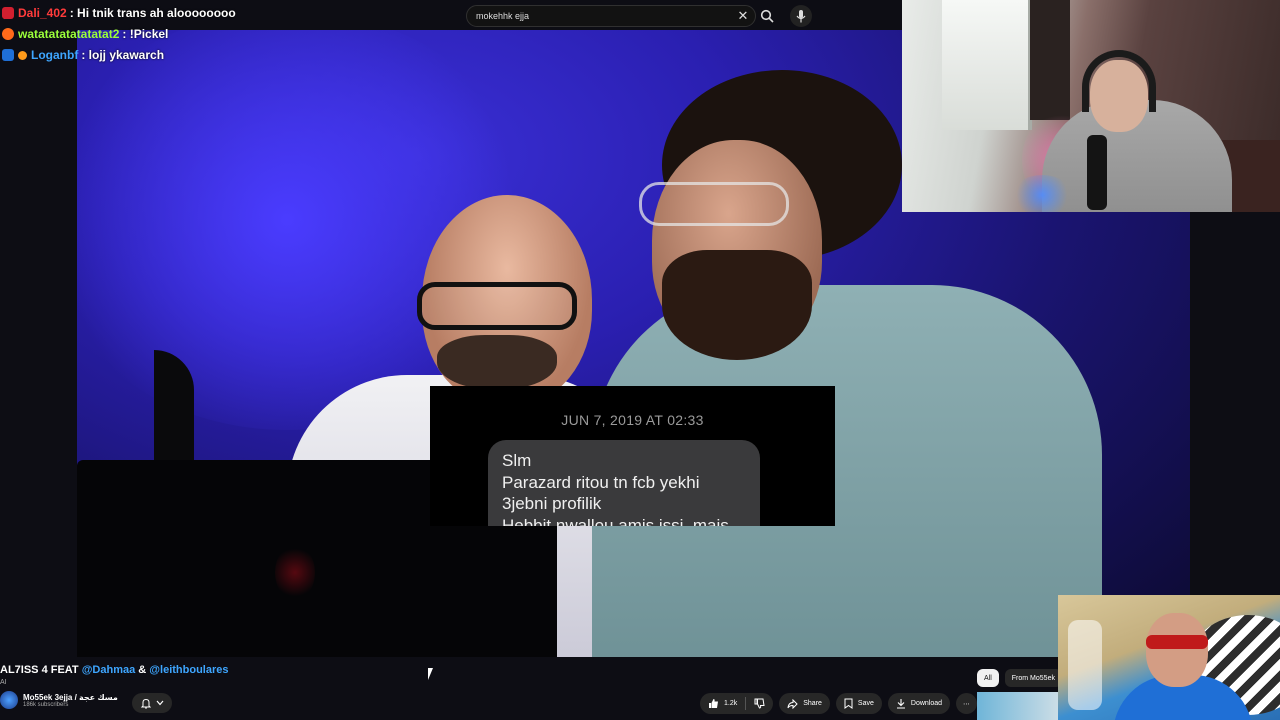  What do you see at coordinates (69, 34) in the screenshot?
I see `chat-username: watatatatatatatat2` at bounding box center [69, 34].